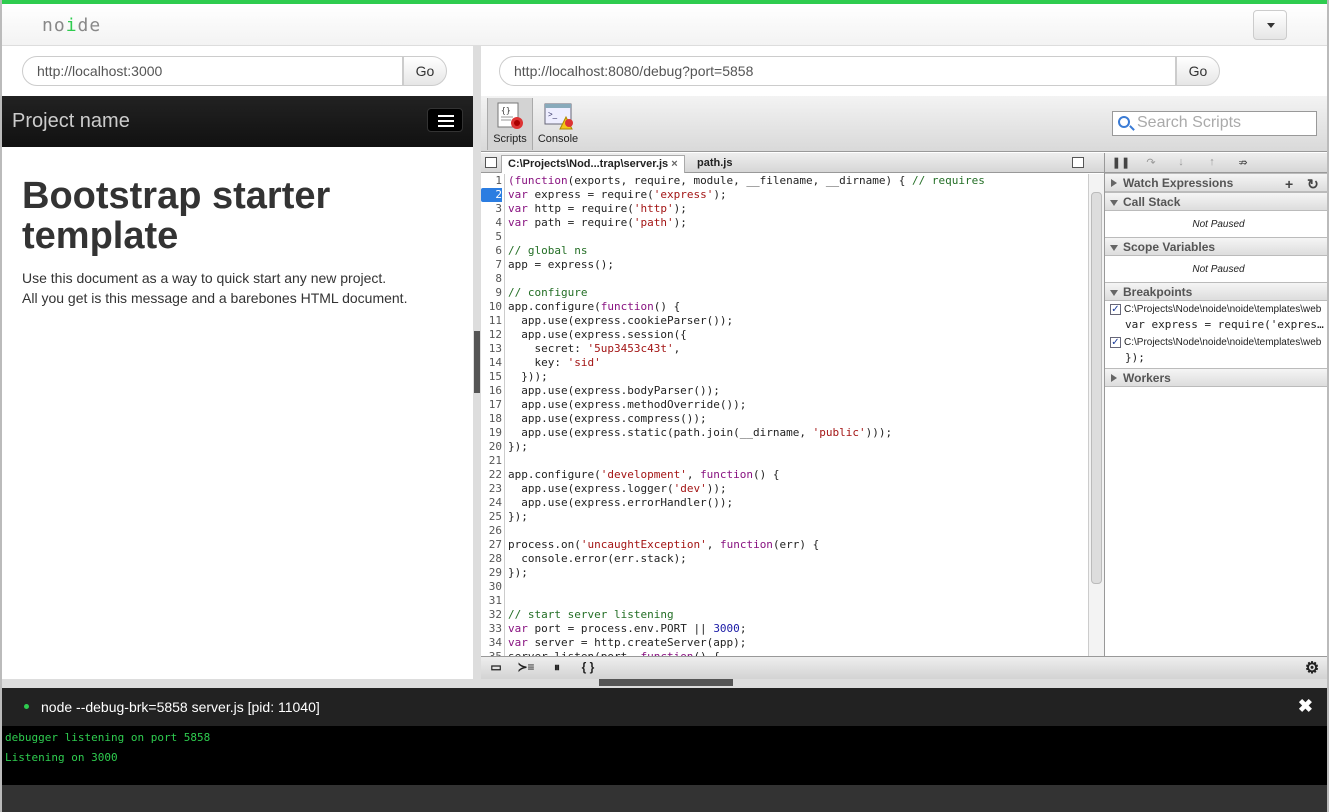 This screenshot has width=1329, height=812. I want to click on line-number: 11, so click(491, 321).